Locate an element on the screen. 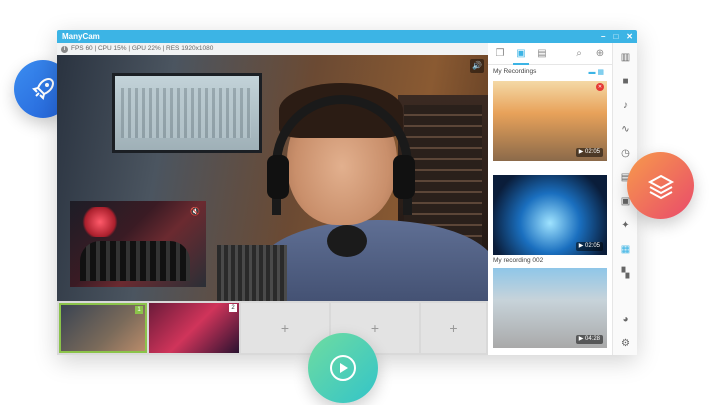  info-icon: i is located at coordinates (64, 49).